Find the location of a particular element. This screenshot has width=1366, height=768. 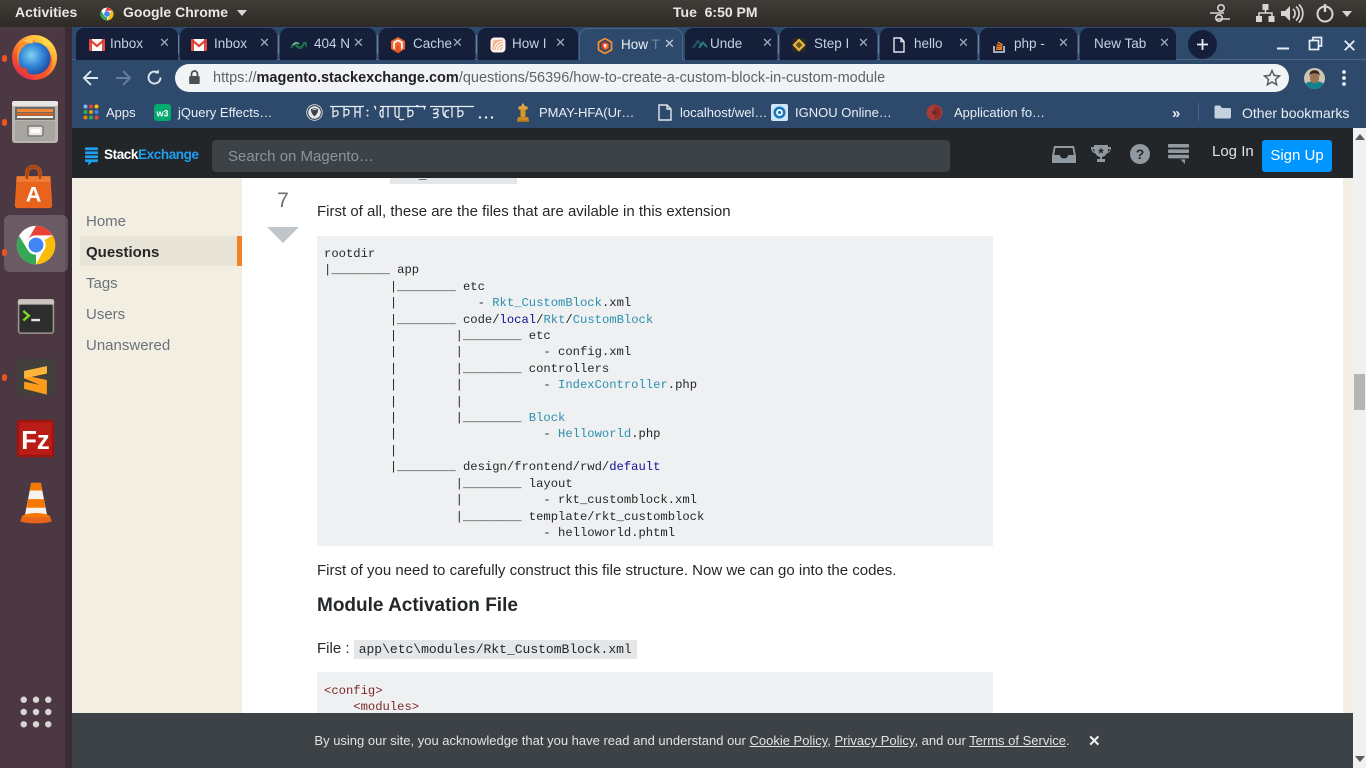

svg-text: A is located at coordinates (34, 194).